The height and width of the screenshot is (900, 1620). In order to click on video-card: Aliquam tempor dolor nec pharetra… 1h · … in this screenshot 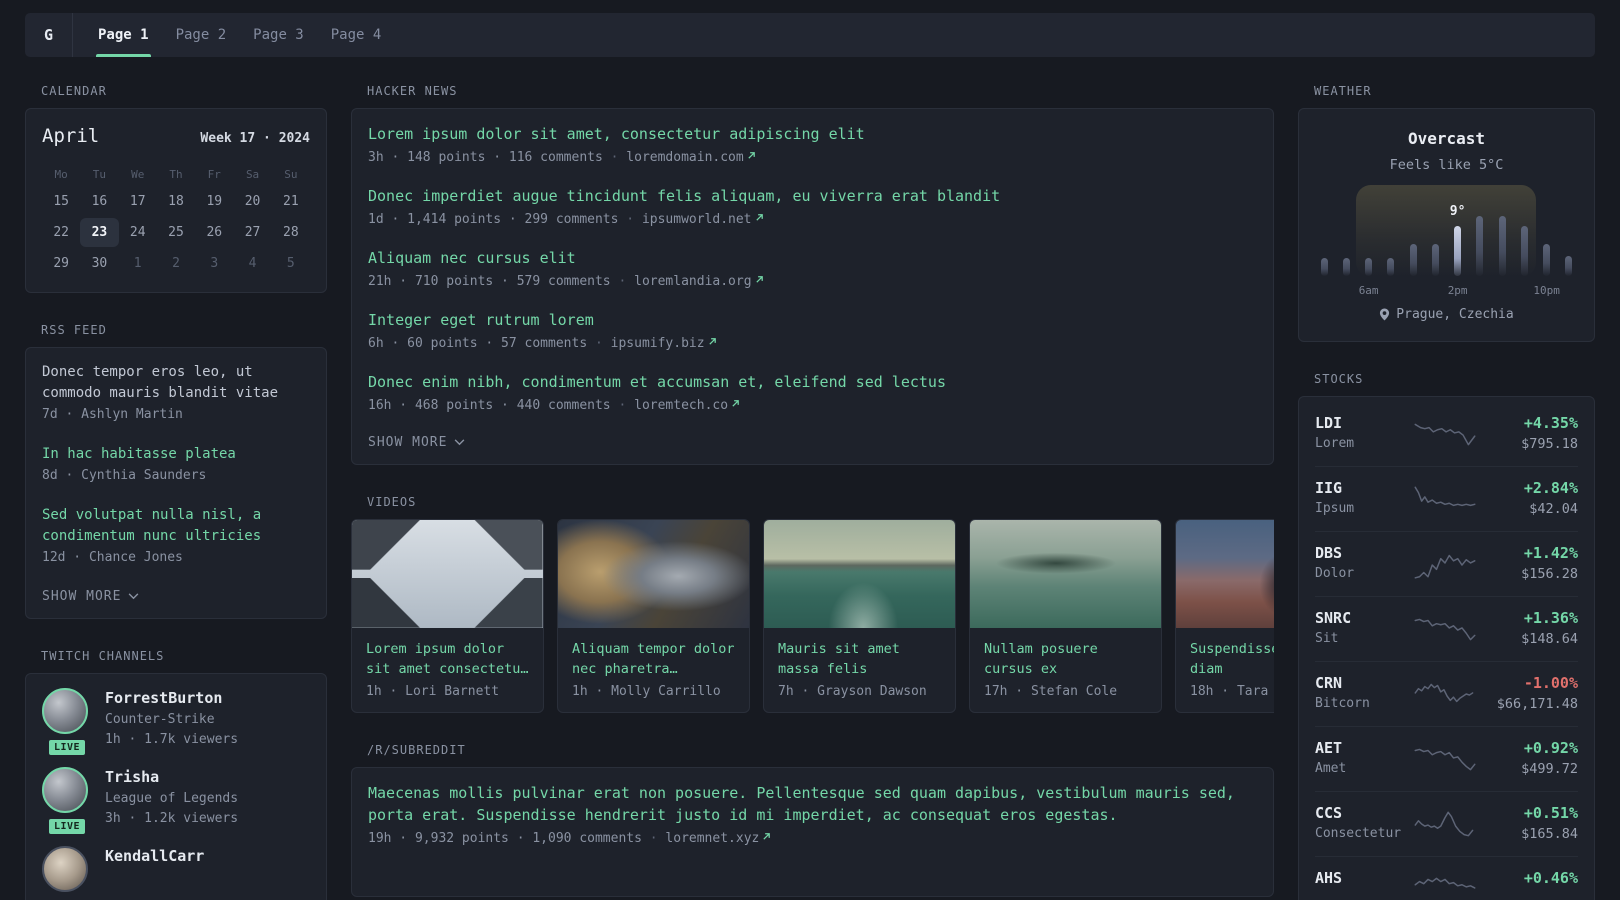, I will do `click(653, 616)`.